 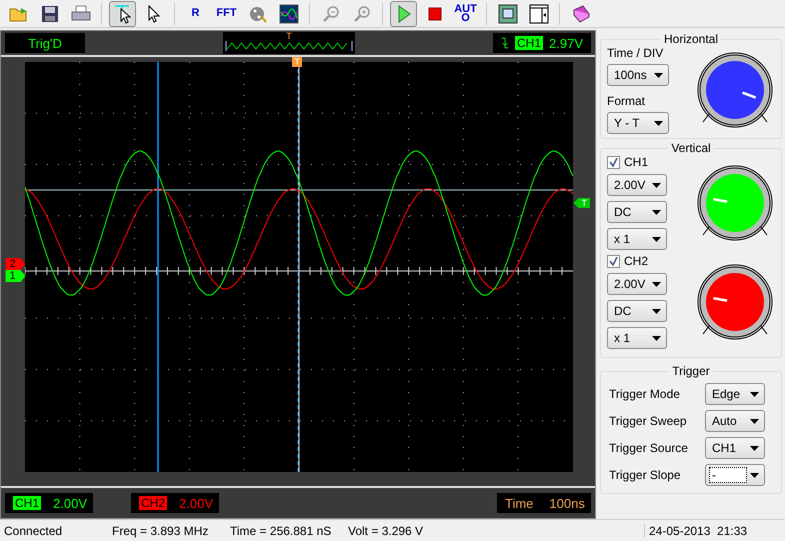 I want to click on book-icon, so click(x=580, y=14).